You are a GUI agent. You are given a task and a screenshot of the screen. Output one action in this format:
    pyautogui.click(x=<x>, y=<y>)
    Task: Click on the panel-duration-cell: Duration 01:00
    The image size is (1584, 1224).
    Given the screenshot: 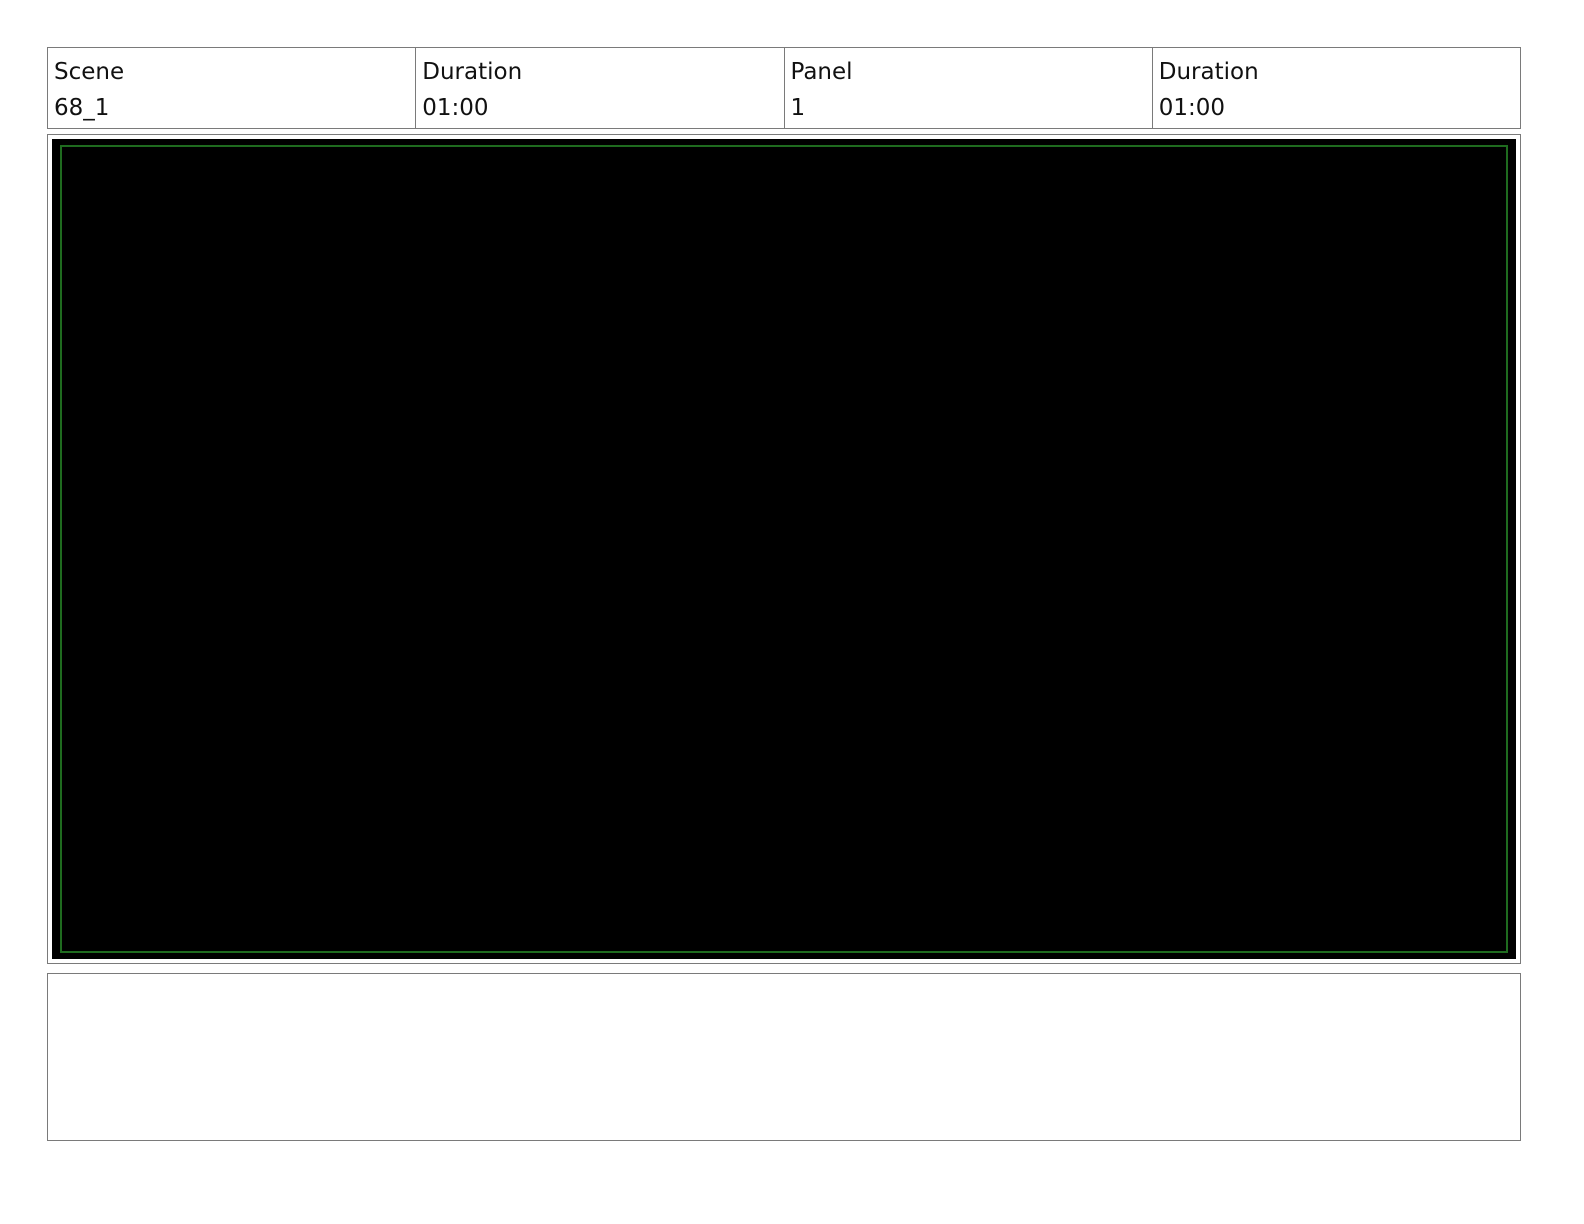 What is the action you would take?
    pyautogui.click(x=1336, y=88)
    